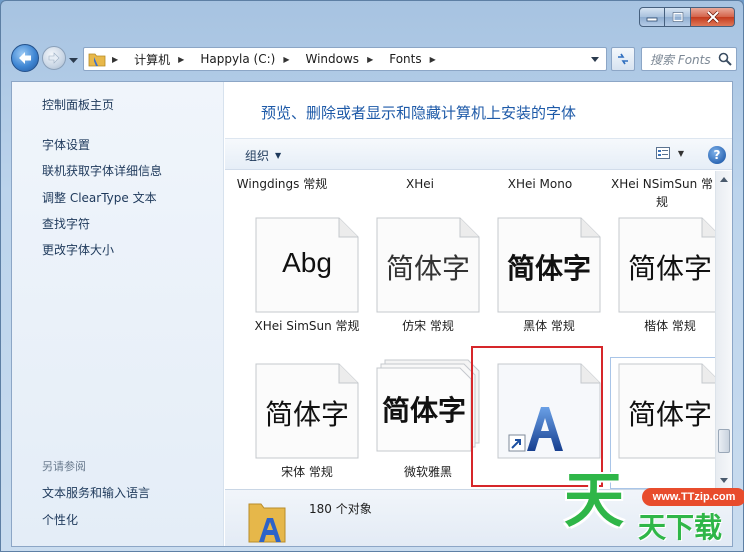 This screenshot has height=552, width=744. Describe the element at coordinates (648, 509) in the screenshot. I see `site-watermark: 天 www.TTzip.com 天下载` at that location.